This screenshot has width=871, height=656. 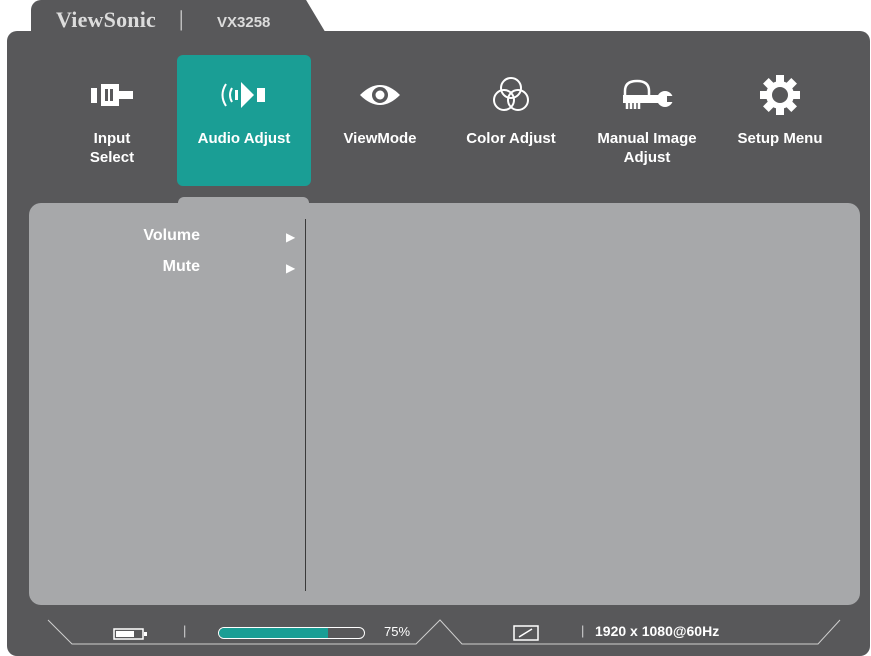 What do you see at coordinates (647, 157) in the screenshot?
I see `menu-label: Adjust` at bounding box center [647, 157].